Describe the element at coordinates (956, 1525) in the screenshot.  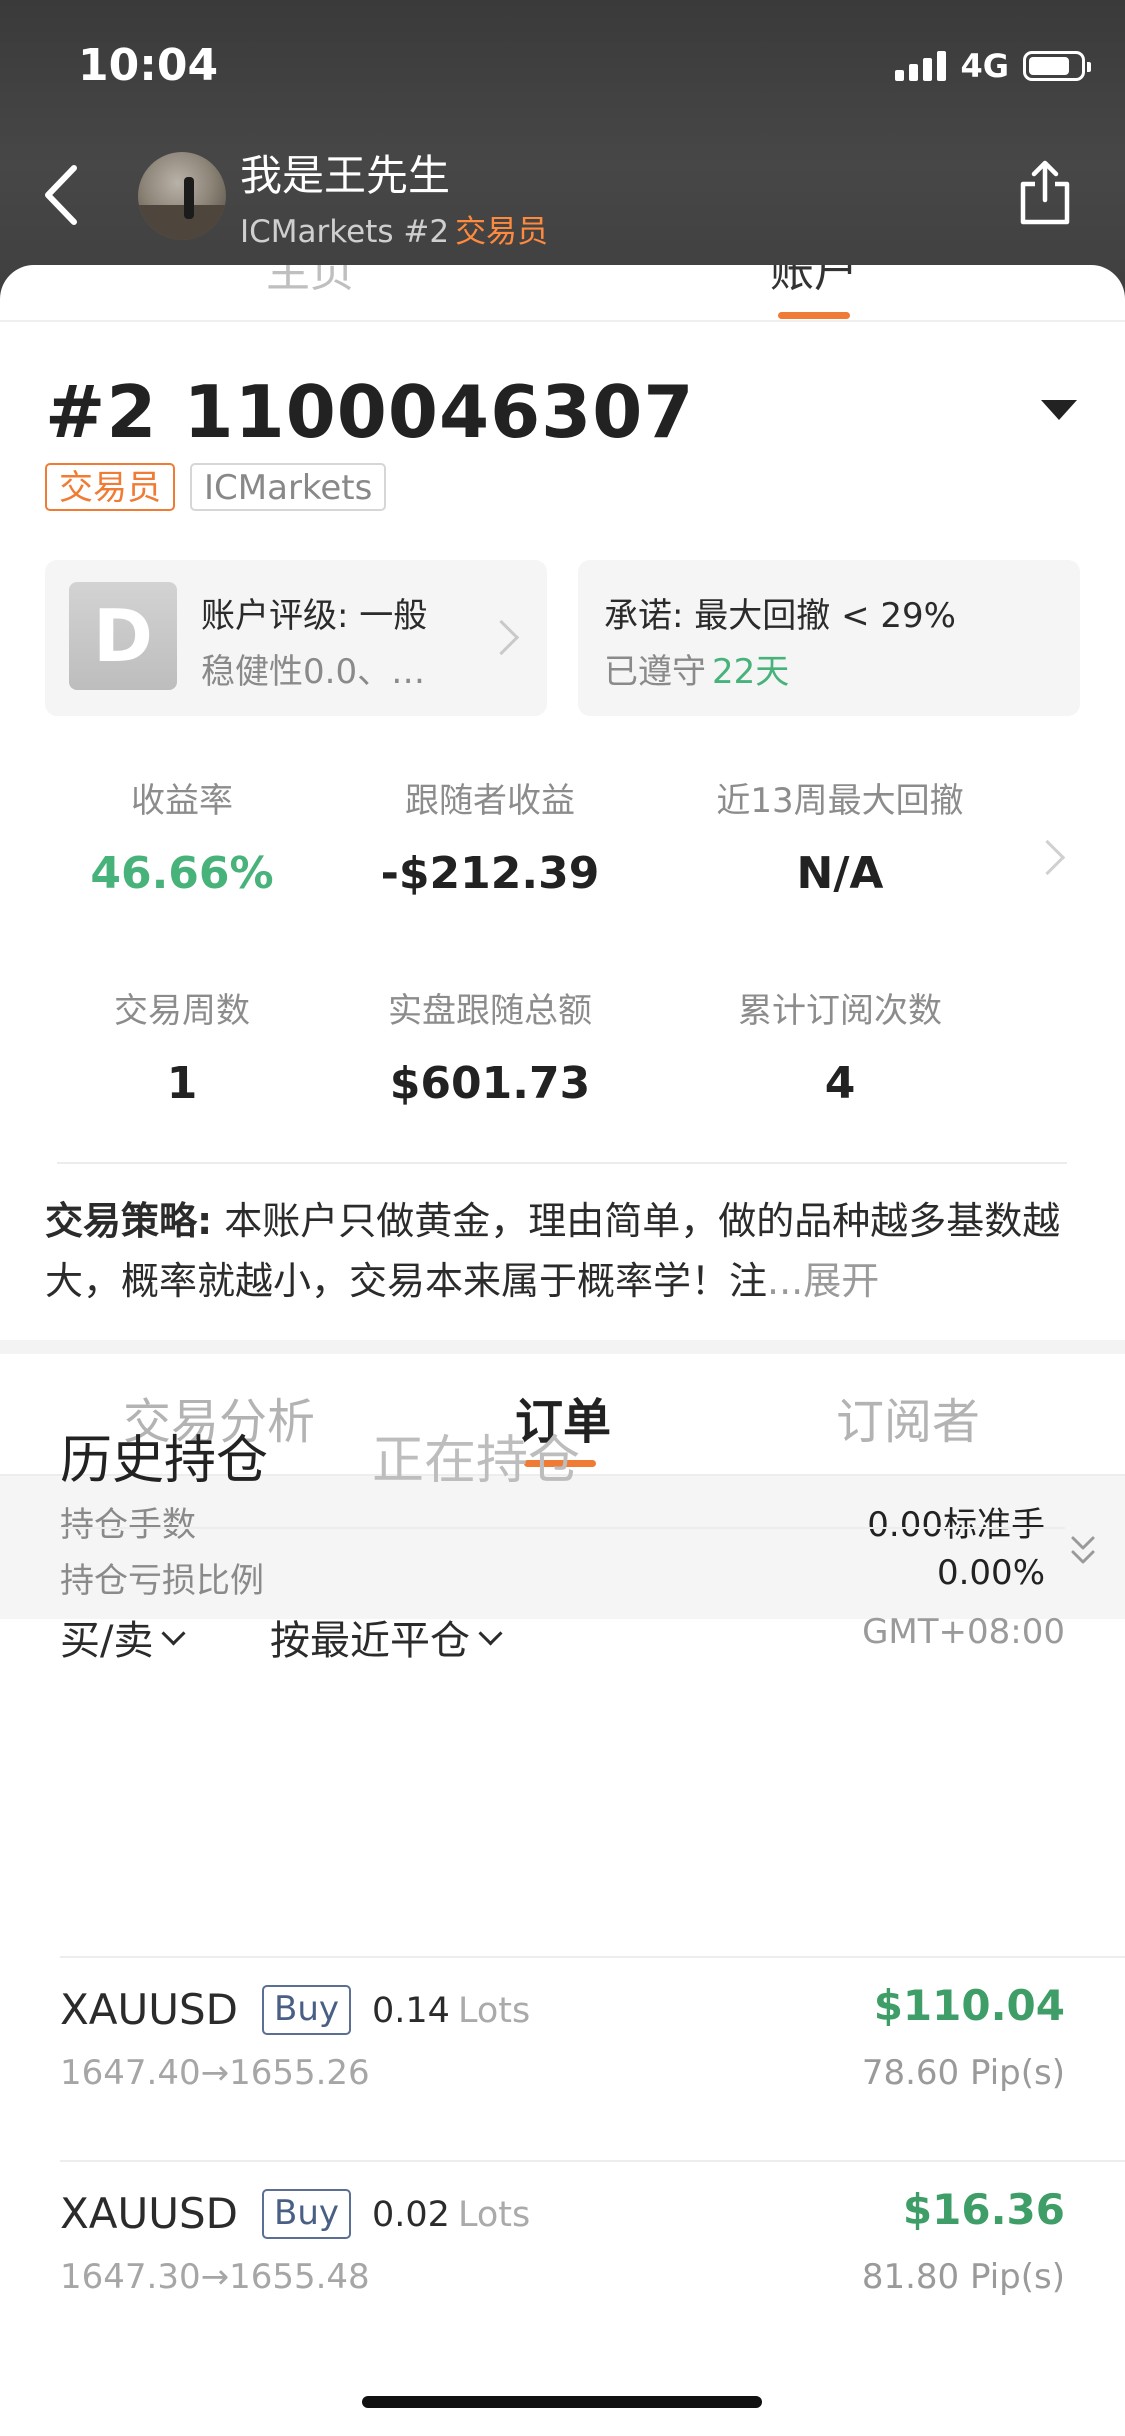
I see `position-lots-value: 0.00标准手` at that location.